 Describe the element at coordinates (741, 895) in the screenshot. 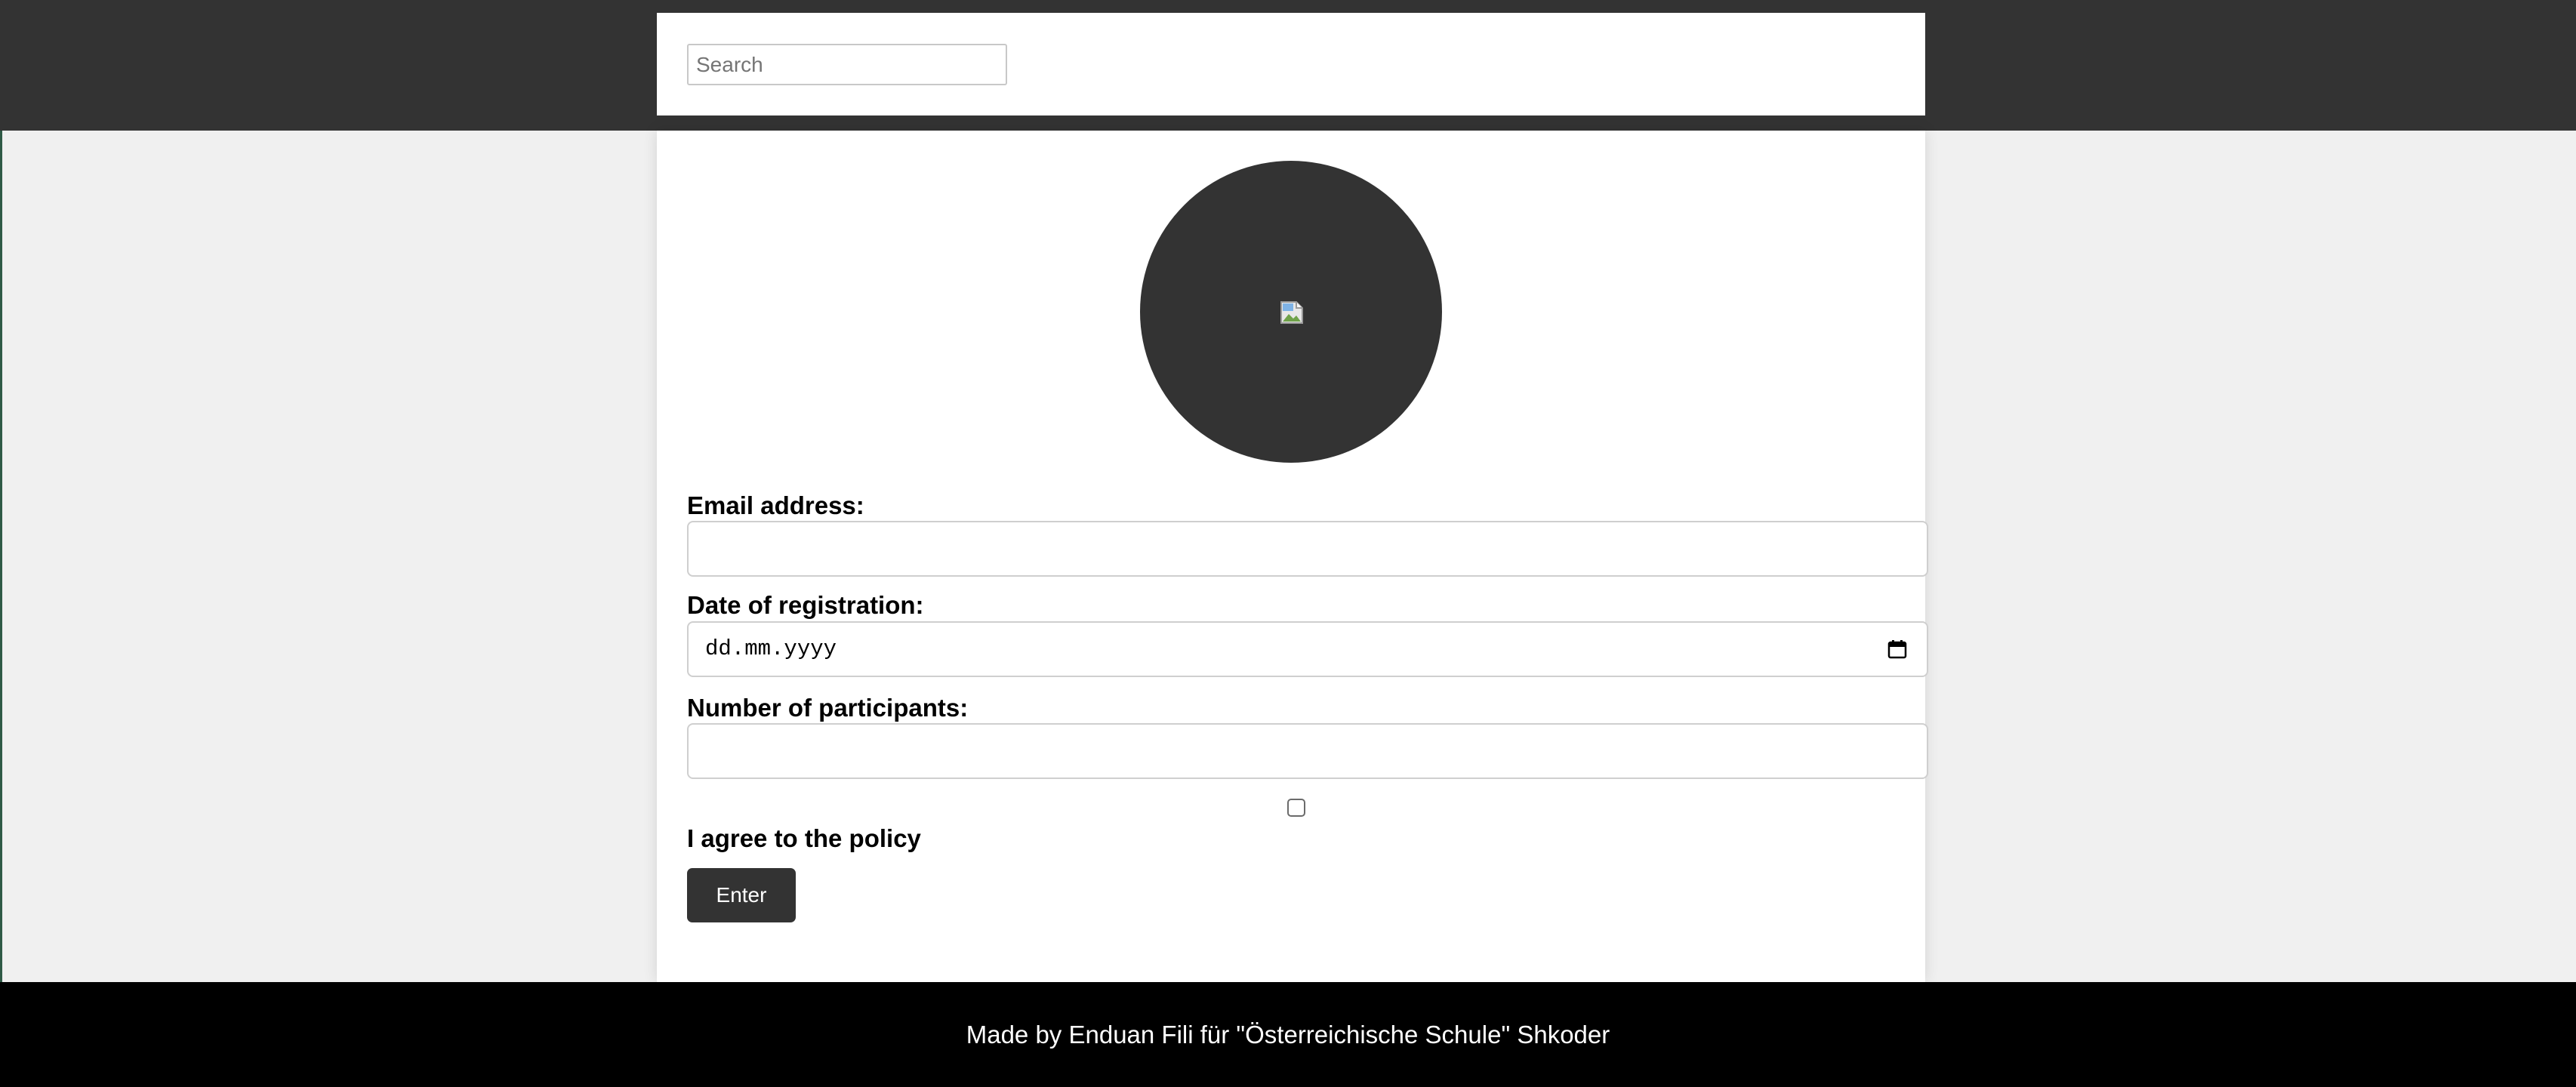

I see `enter-button: Enter` at that location.